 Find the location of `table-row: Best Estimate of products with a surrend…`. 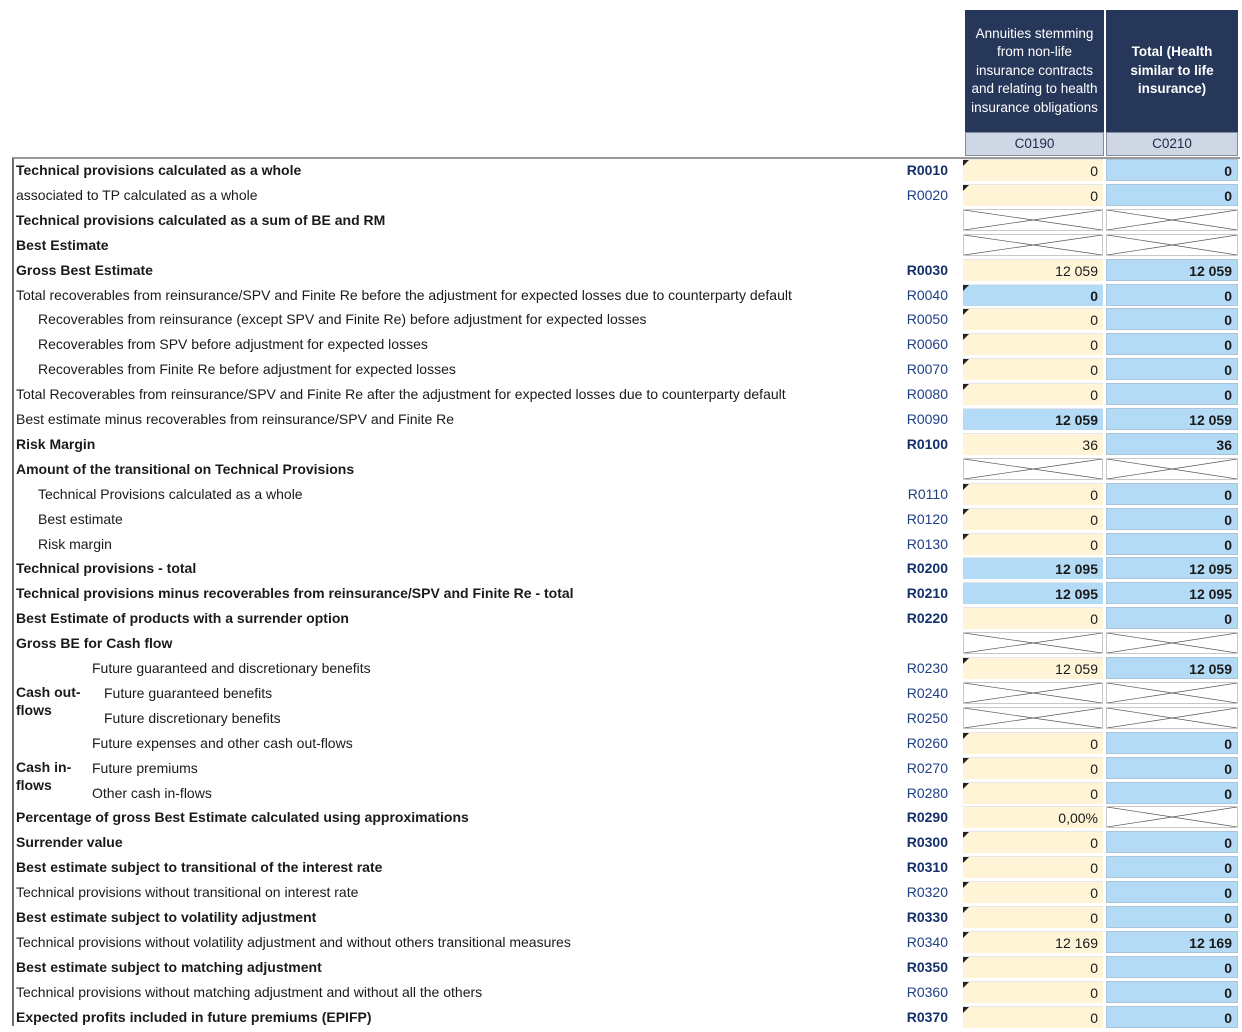

table-row: Best Estimate of products with a surrend… is located at coordinates (621, 618).